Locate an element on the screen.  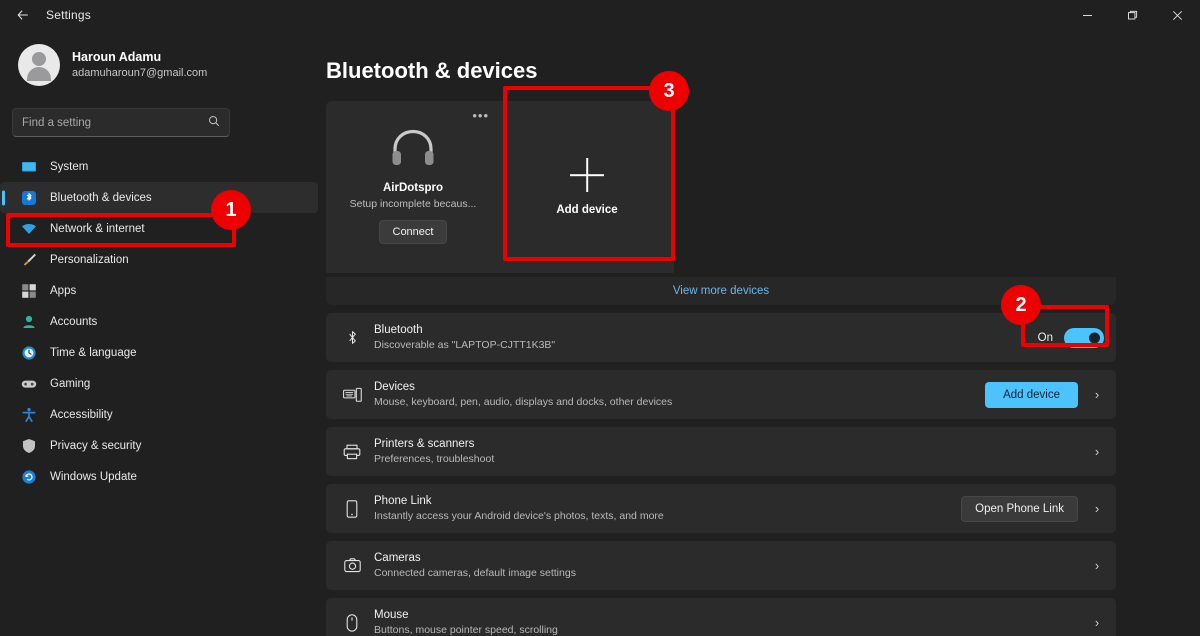
sidebar-item-personalization: Personalization is located at coordinates (159, 259).